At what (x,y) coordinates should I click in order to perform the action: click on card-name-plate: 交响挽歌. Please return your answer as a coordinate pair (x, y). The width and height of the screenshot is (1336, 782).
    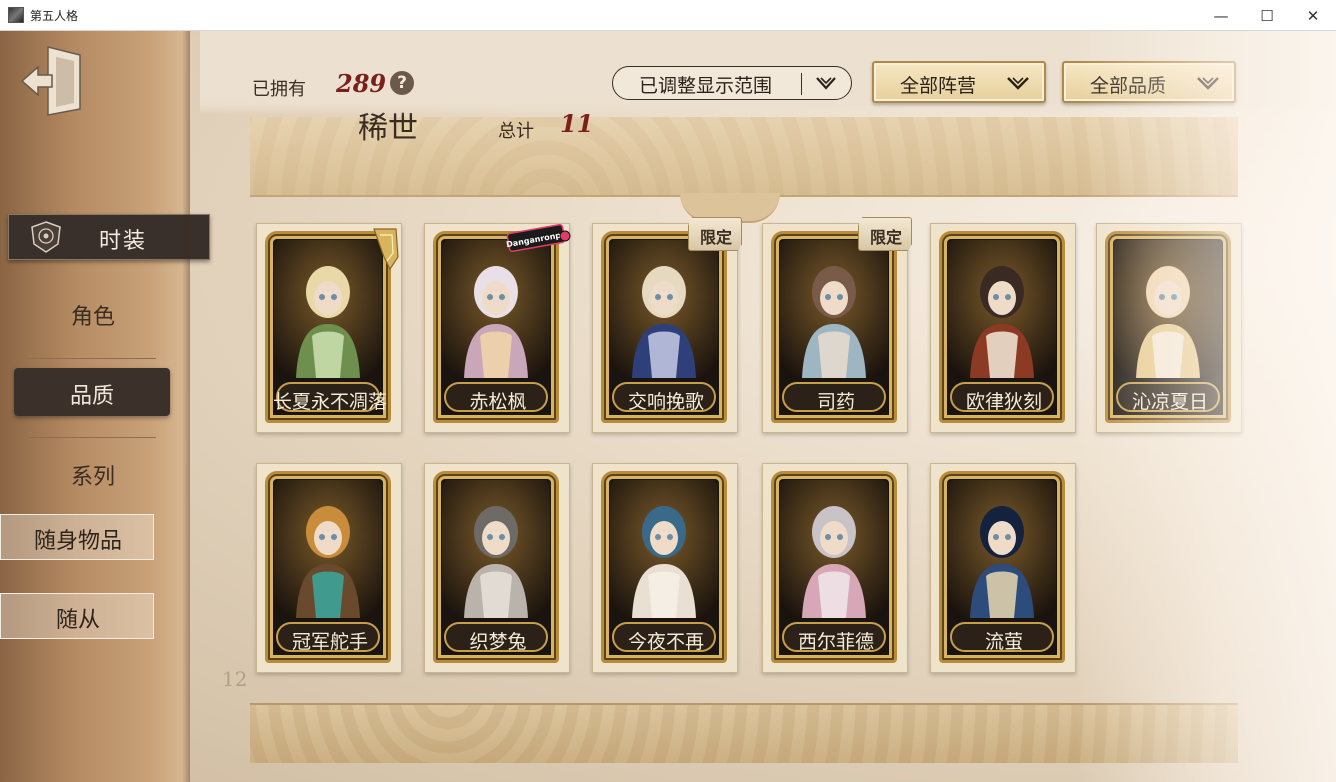
    Looking at the image, I should click on (664, 397).